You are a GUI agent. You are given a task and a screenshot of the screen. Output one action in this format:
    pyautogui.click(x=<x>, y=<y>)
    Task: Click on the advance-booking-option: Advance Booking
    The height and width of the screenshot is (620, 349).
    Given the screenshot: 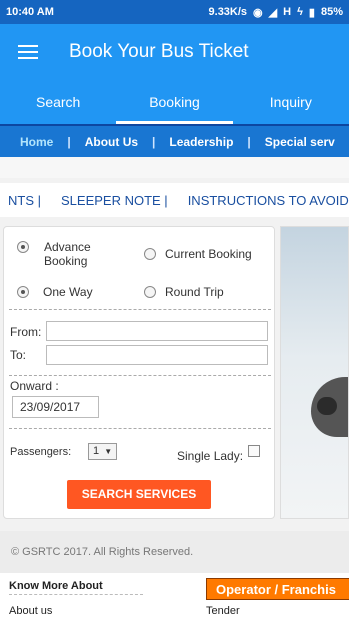 What is the action you would take?
    pyautogui.click(x=68, y=254)
    